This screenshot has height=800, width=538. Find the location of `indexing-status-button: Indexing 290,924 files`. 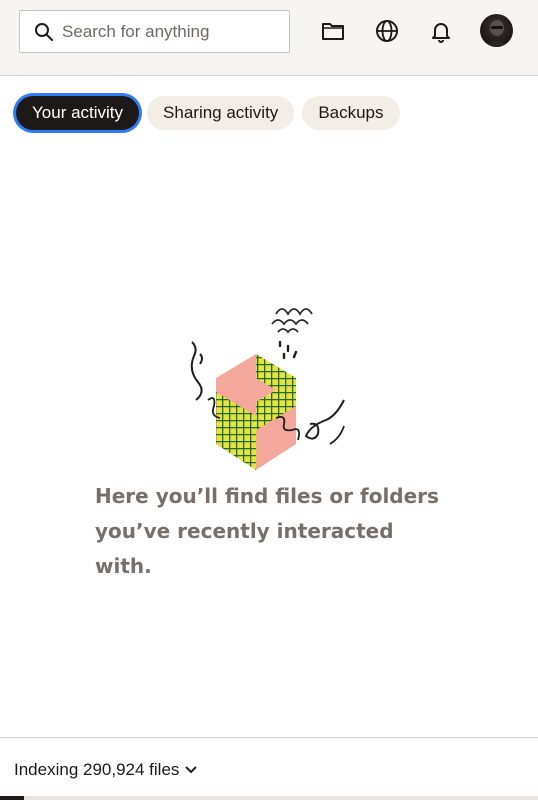

indexing-status-button: Indexing 290,924 files is located at coordinates (106, 770).